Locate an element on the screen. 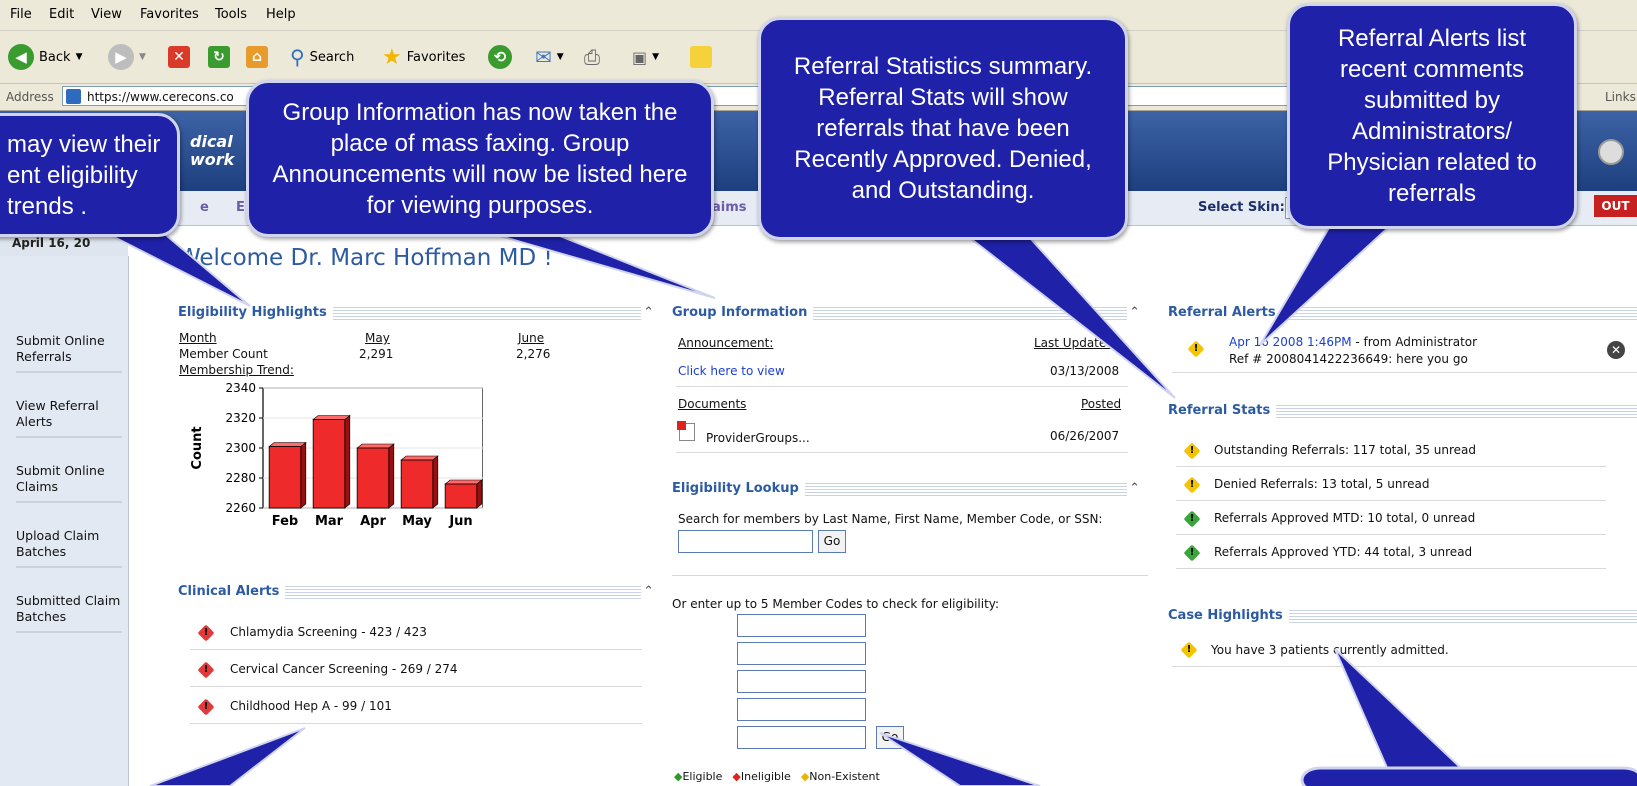 The image size is (1637, 786). mail-button: ✉ ▼ is located at coordinates (549, 57).